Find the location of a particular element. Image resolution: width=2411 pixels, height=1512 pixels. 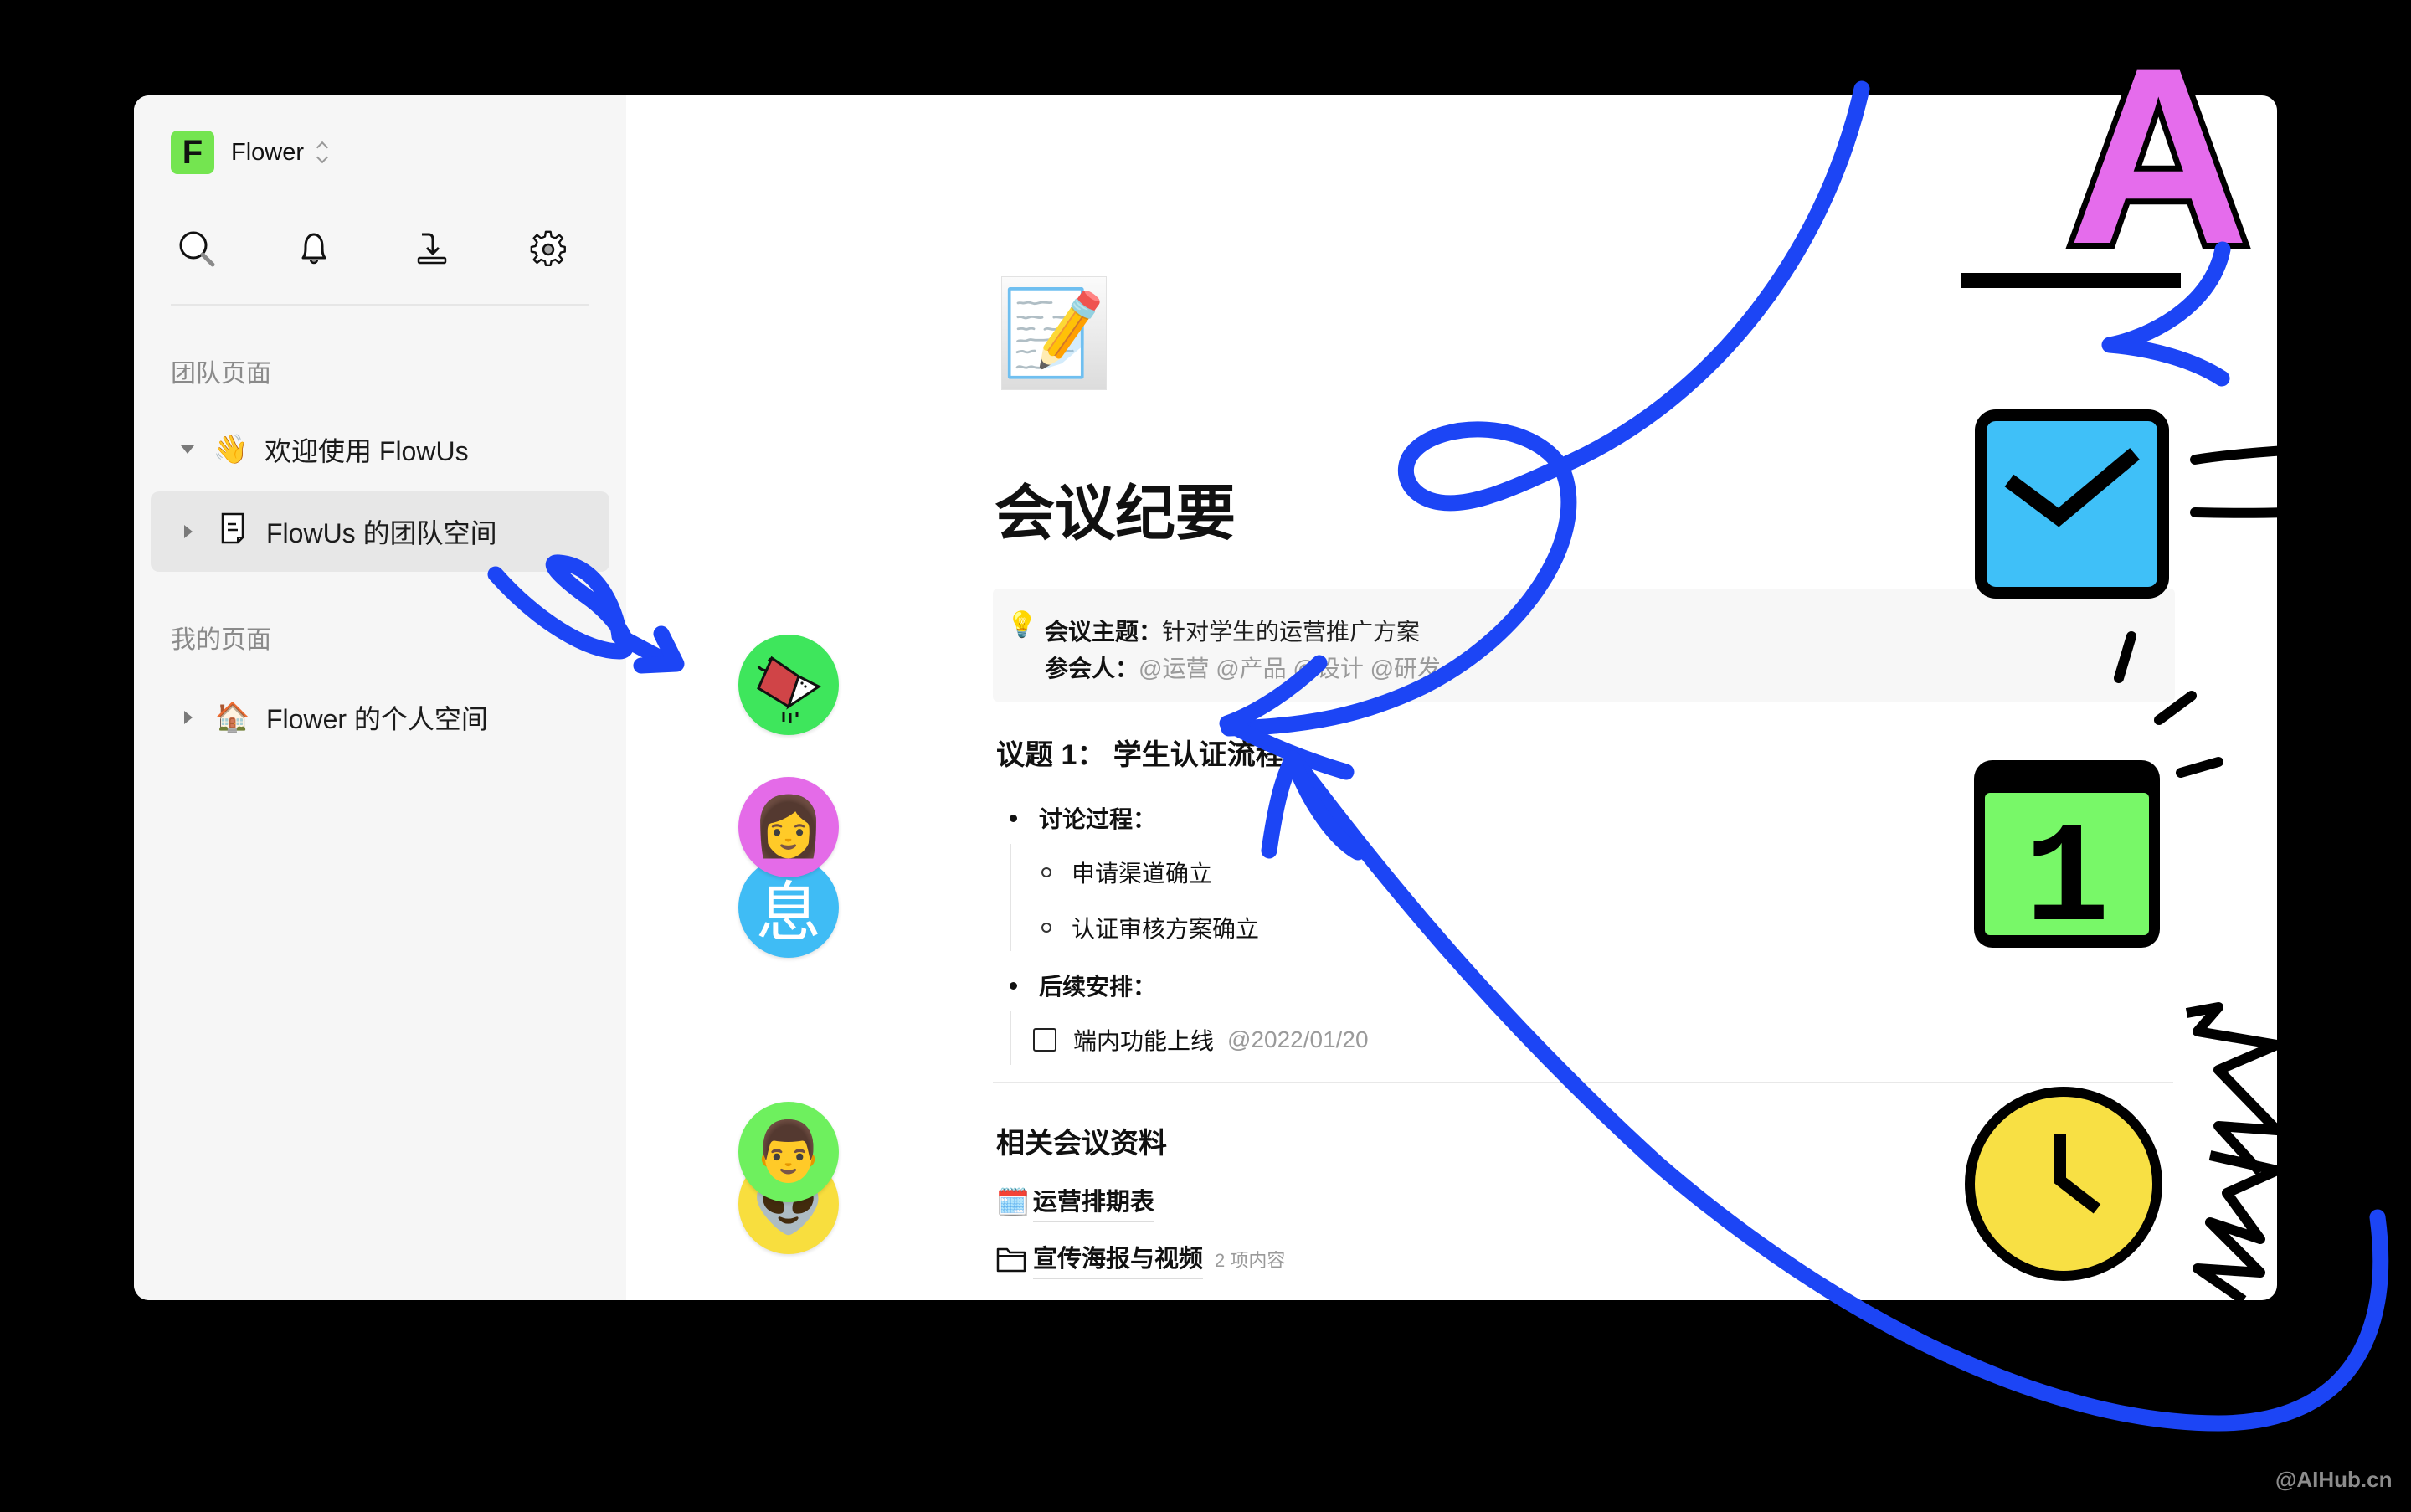

bell-icon is located at coordinates (313, 249).